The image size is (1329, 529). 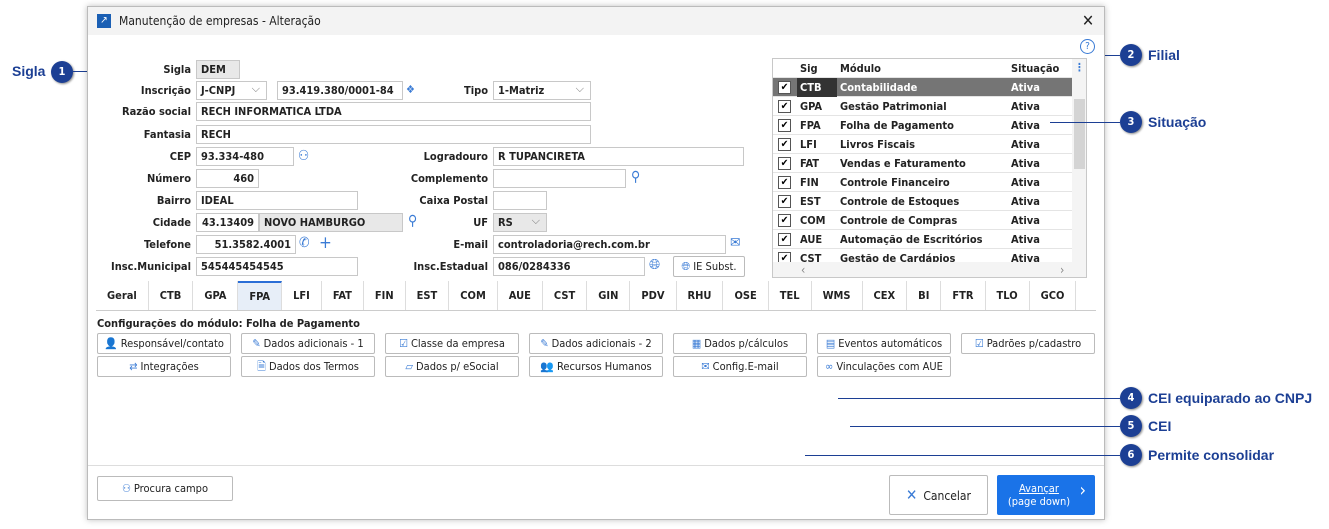 I want to click on globe-icon: 🌐︎, so click(x=654, y=265).